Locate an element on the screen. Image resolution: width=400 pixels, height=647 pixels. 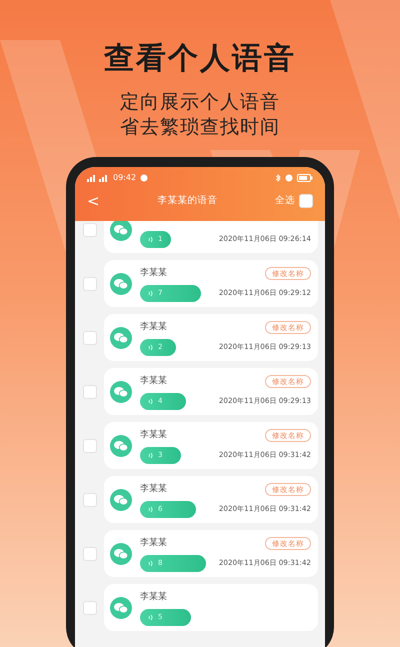
back-button: < is located at coordinates (93, 201).